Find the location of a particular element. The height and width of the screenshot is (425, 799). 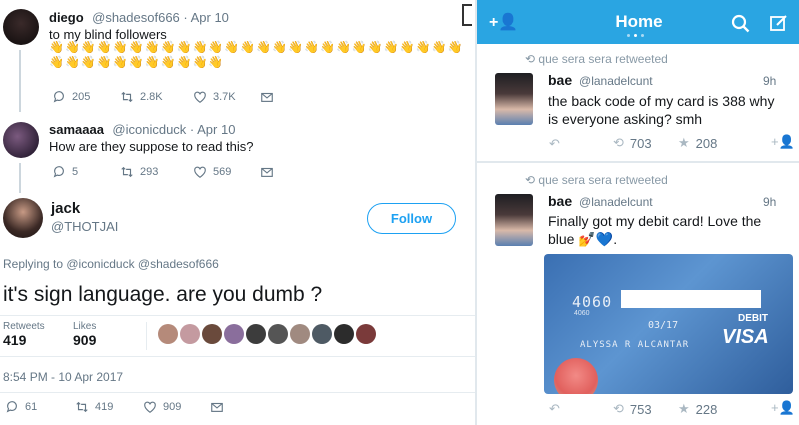

like-count: 3.7K is located at coordinates (224, 97).